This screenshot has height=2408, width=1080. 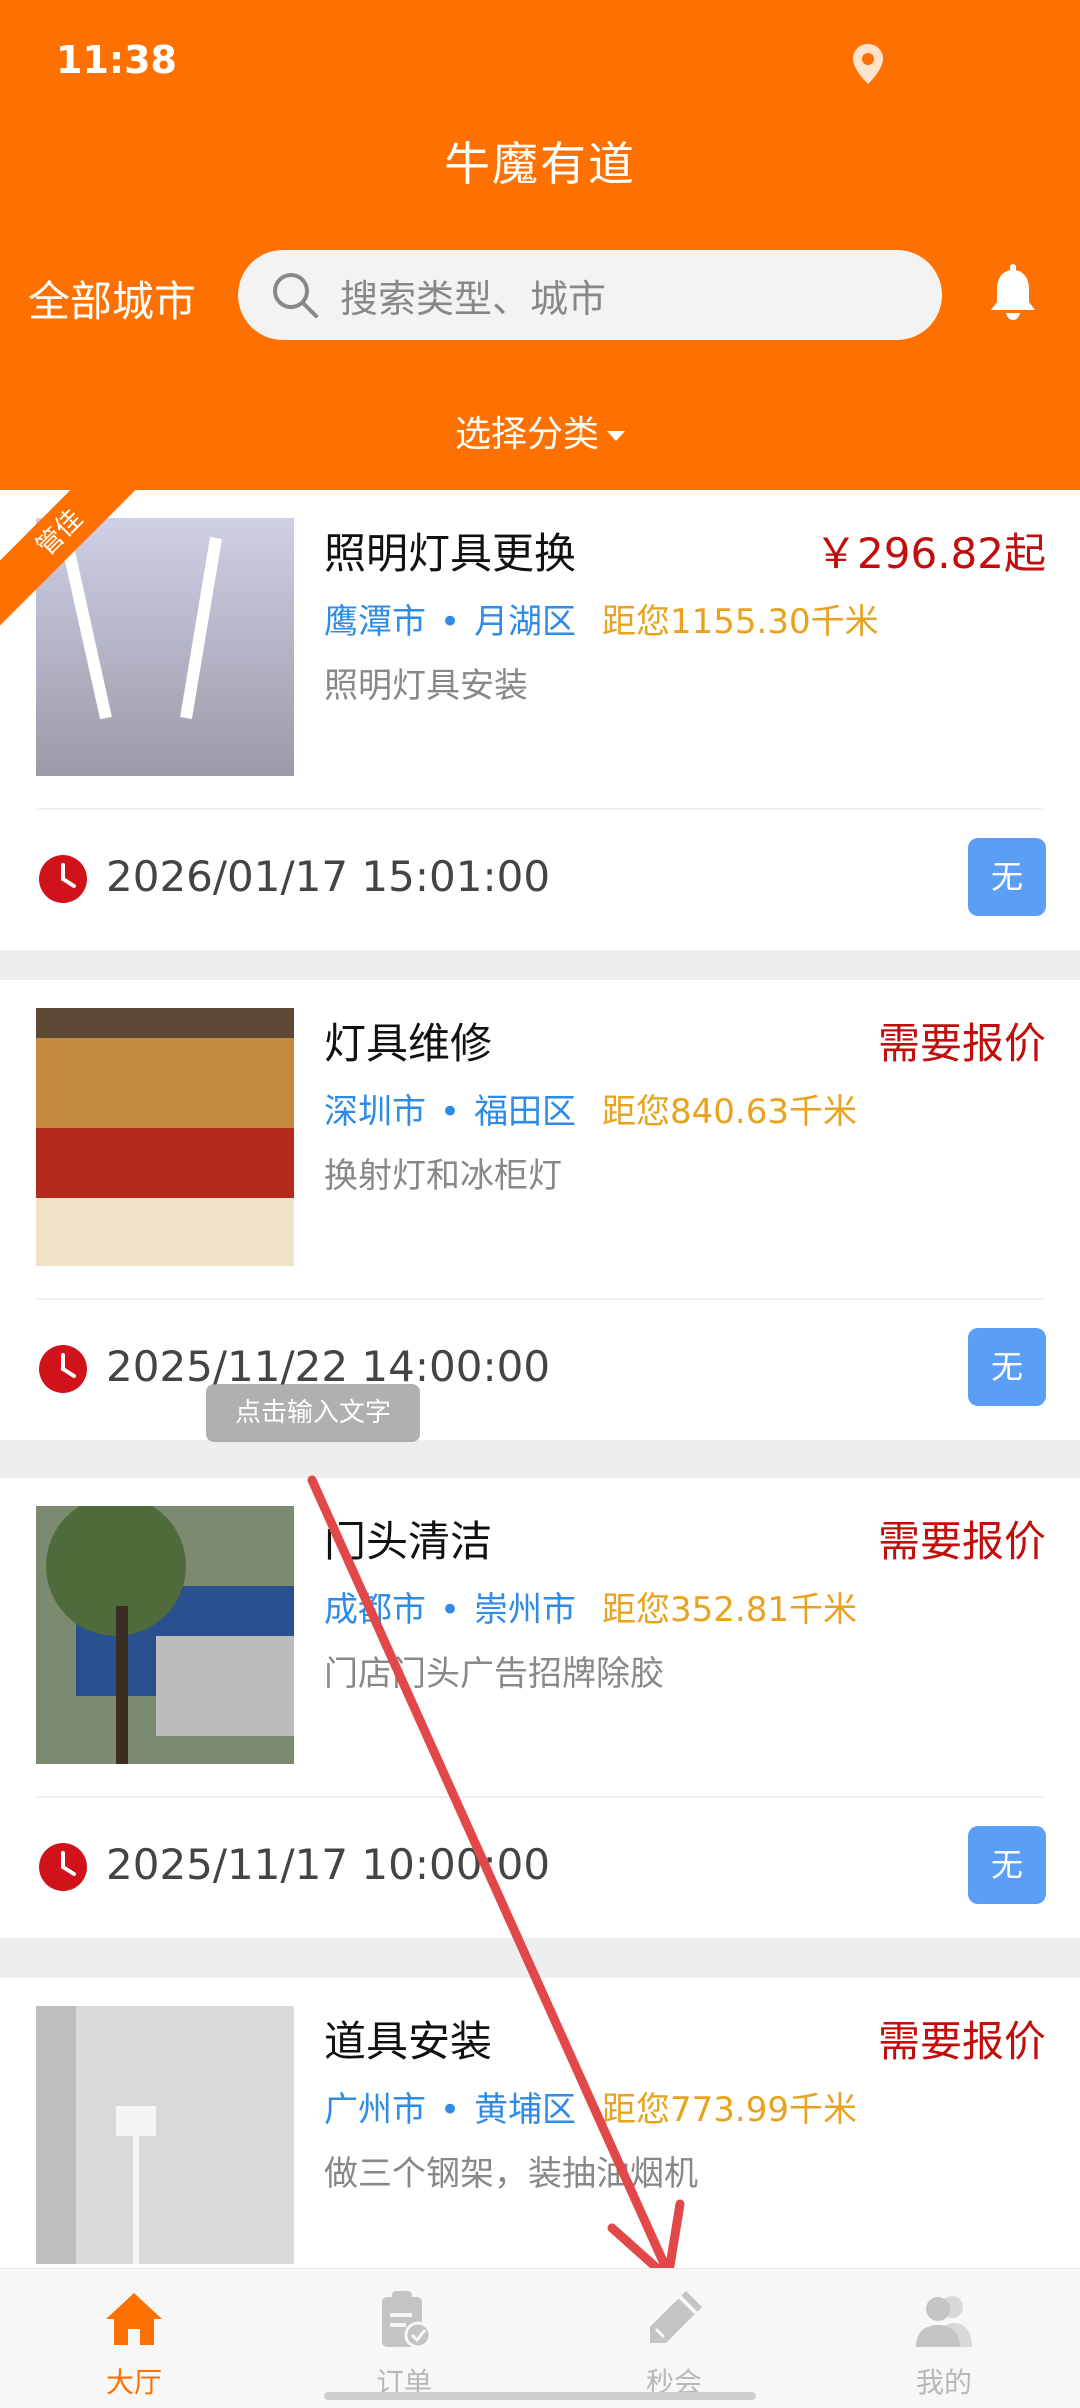 I want to click on location-pin-icon, so click(x=868, y=64).